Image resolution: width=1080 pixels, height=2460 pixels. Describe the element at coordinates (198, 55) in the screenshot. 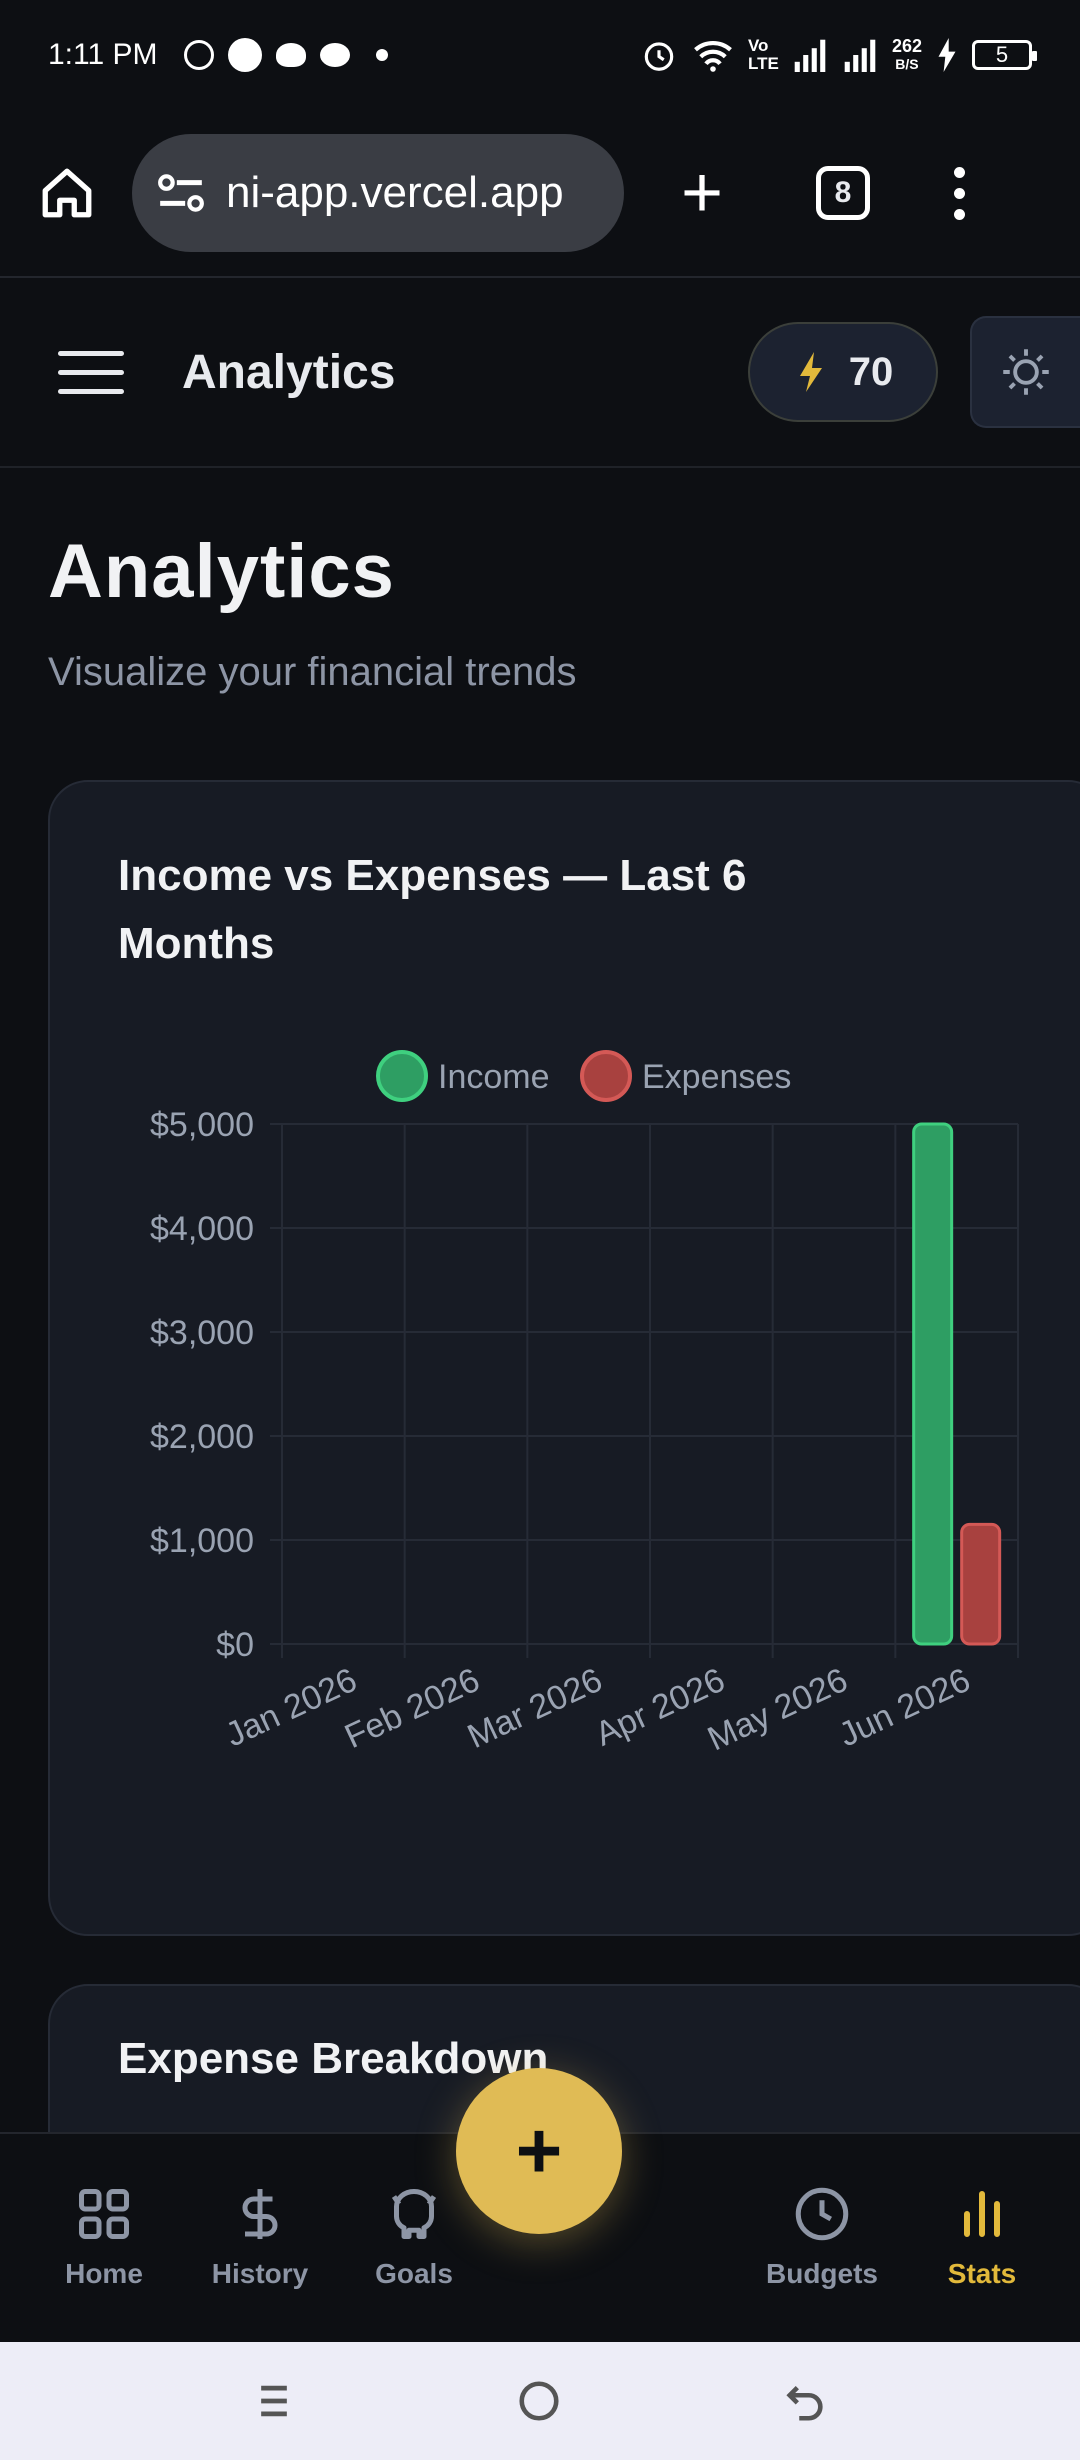

I see `whatsapp-icon` at that location.